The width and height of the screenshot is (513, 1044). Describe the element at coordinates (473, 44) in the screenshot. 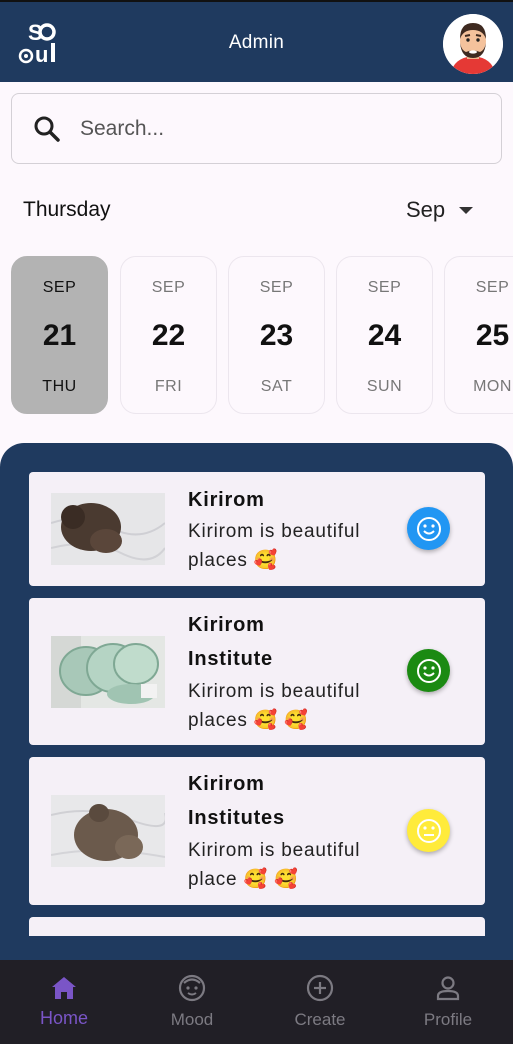

I see `avatar` at that location.